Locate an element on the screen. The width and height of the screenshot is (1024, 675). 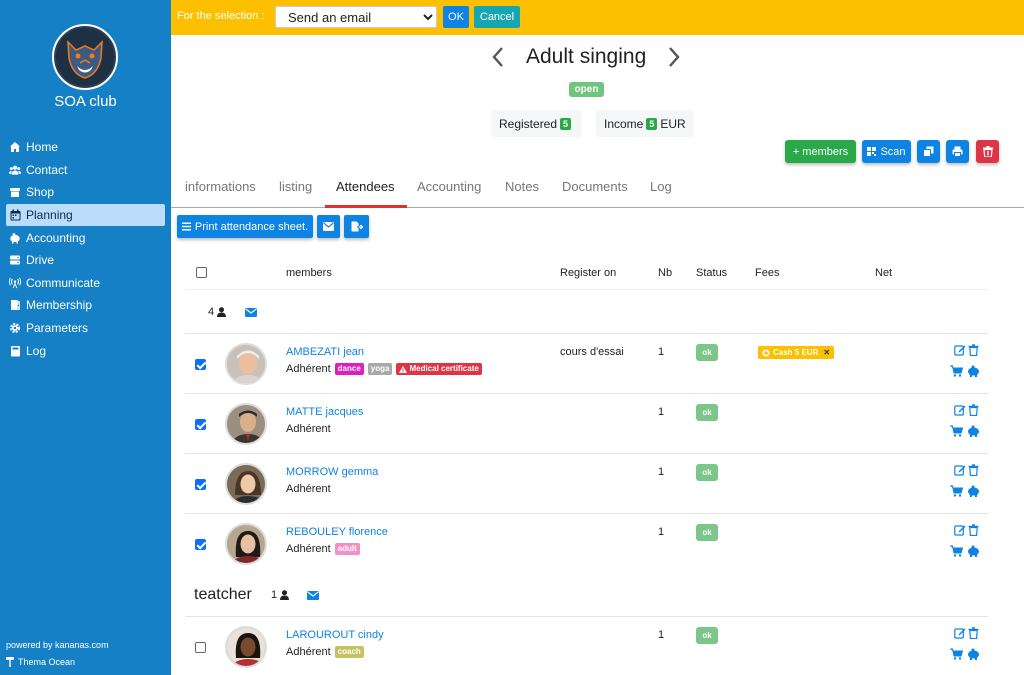
member-name-link: LAROUROUT cindy is located at coordinates (335, 635).